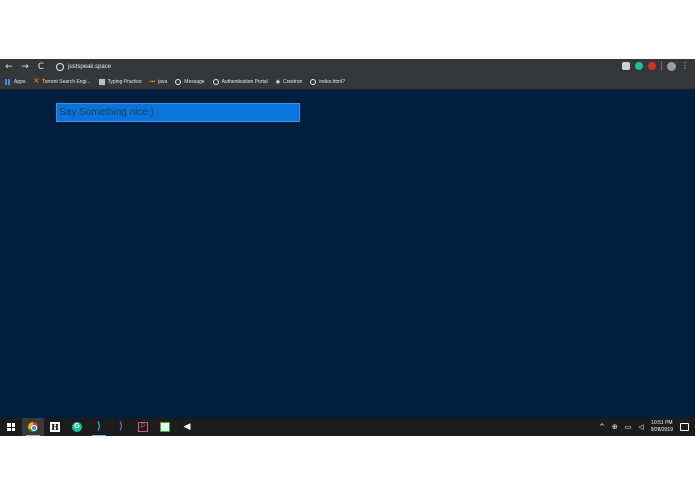 This screenshot has height=494, width=695. I want to click on reload-button: C, so click(41, 67).